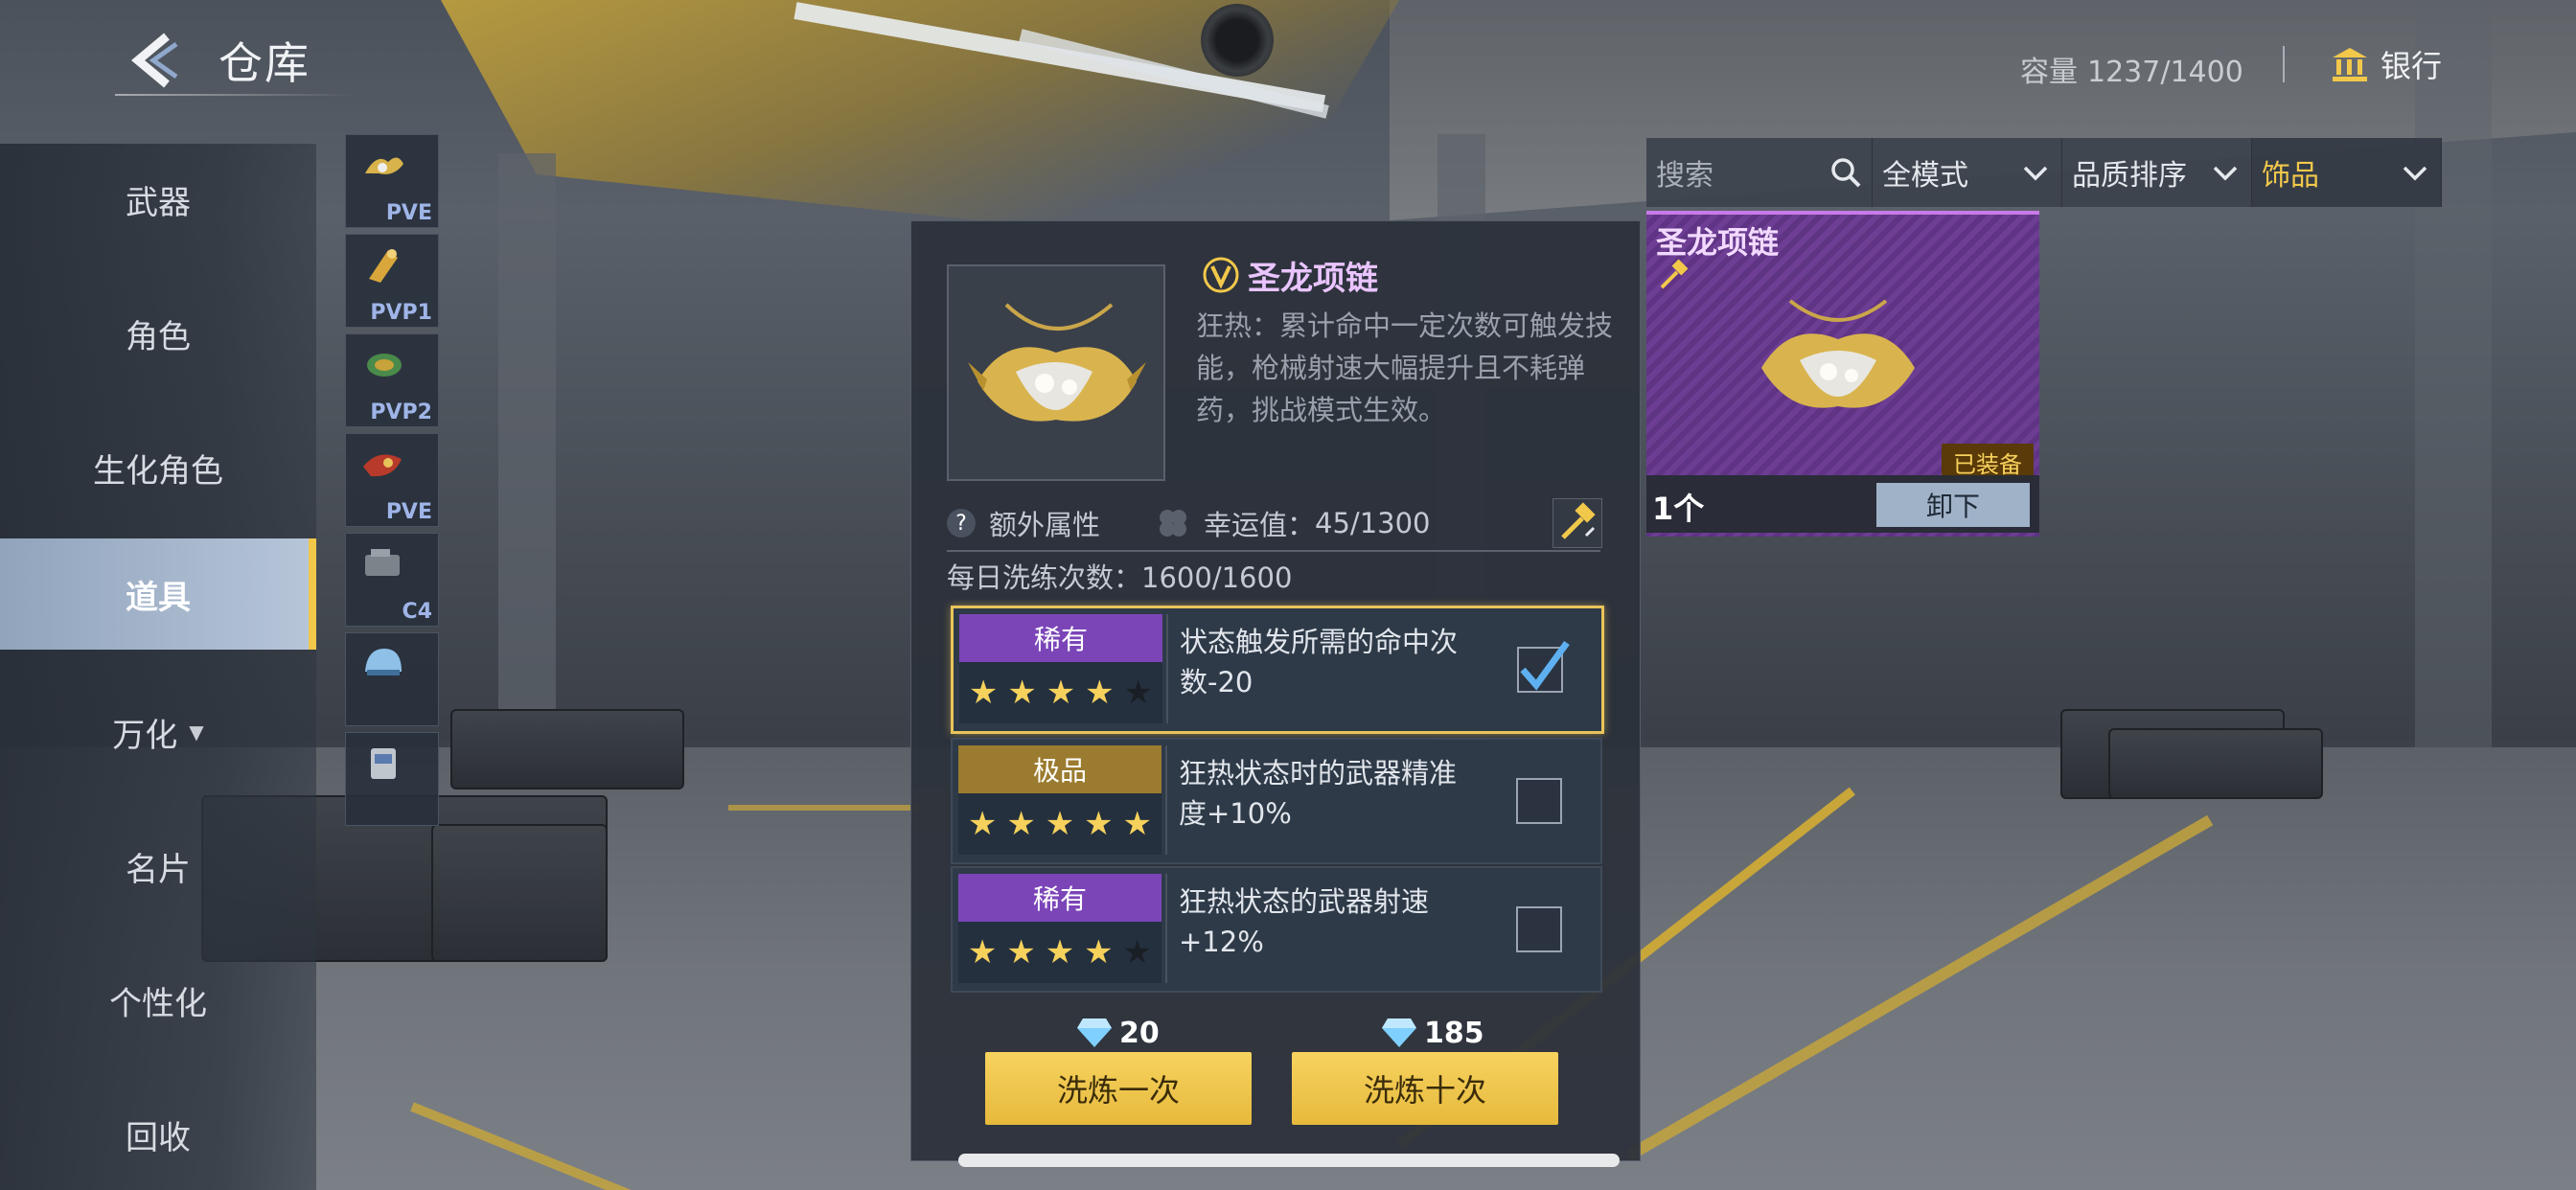 This screenshot has height=1190, width=2576. I want to click on cost-ten: 185, so click(1432, 1033).